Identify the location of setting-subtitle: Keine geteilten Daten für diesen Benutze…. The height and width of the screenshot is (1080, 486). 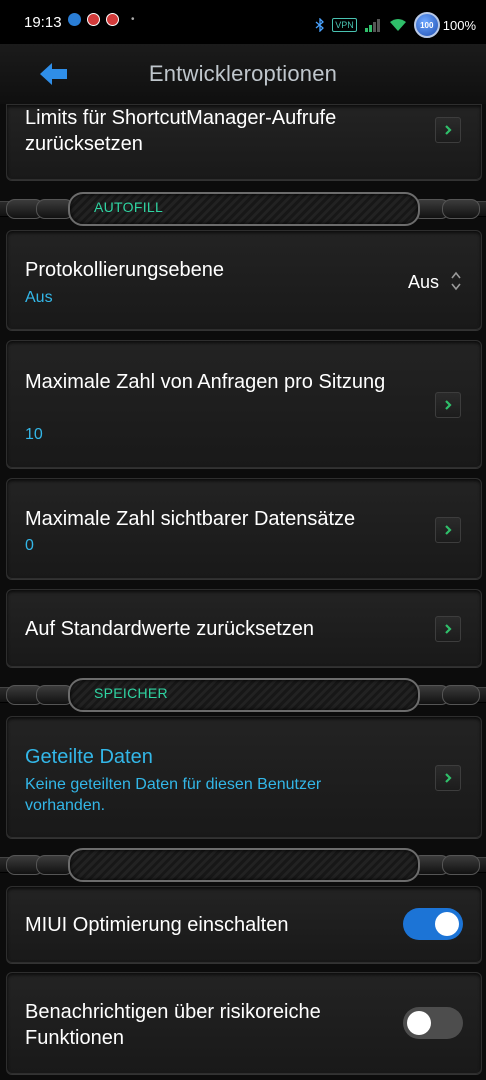
(173, 795).